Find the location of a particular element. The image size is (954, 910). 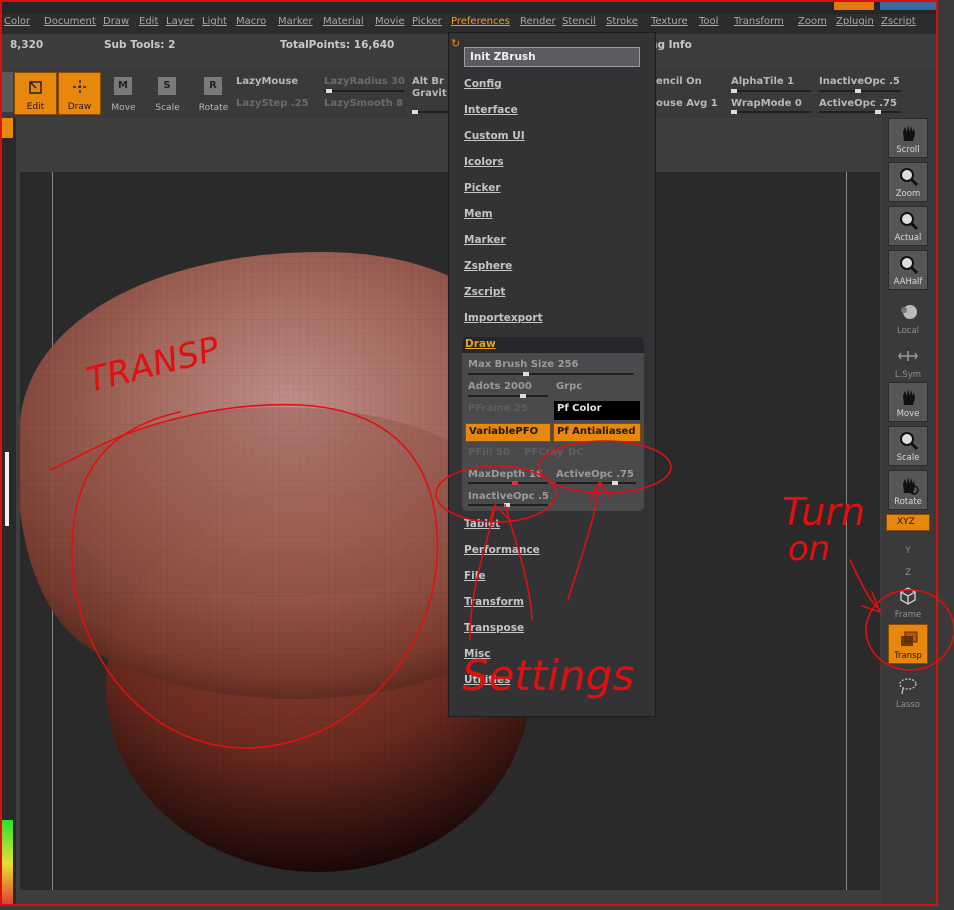

menu-edit: Edit is located at coordinates (148, 21).